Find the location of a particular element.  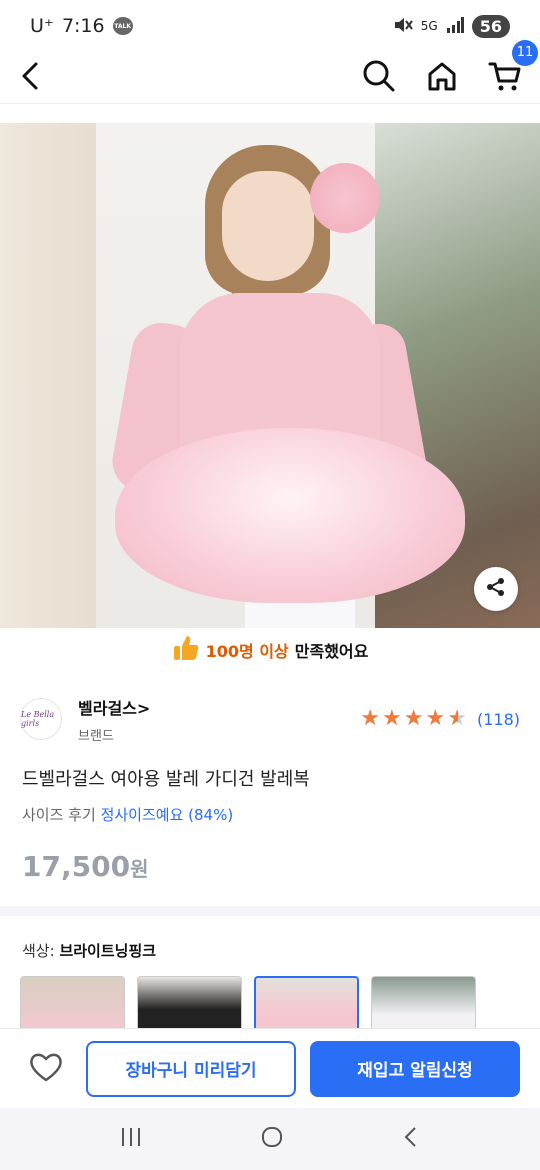

bottom-action-bar: 장바구니 미리담기 재입고 알림신청 is located at coordinates (270, 1068).